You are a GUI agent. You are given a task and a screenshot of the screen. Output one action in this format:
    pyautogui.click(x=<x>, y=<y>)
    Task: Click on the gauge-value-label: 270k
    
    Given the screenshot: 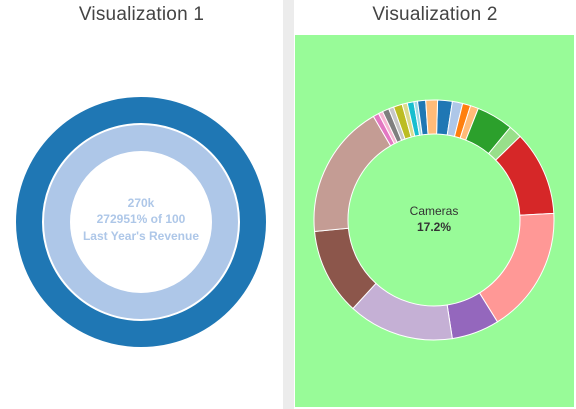 What is the action you would take?
    pyautogui.click(x=141, y=203)
    